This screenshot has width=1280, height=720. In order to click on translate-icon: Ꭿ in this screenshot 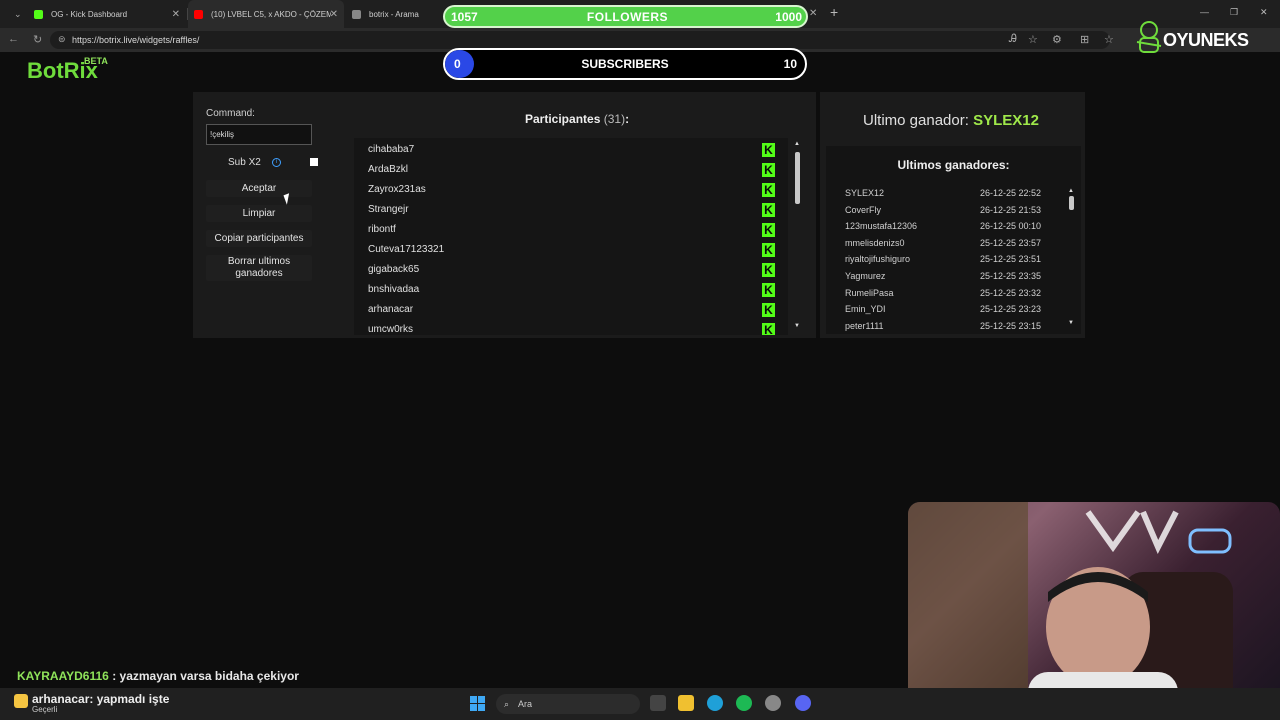, I will do `click(1013, 39)`.